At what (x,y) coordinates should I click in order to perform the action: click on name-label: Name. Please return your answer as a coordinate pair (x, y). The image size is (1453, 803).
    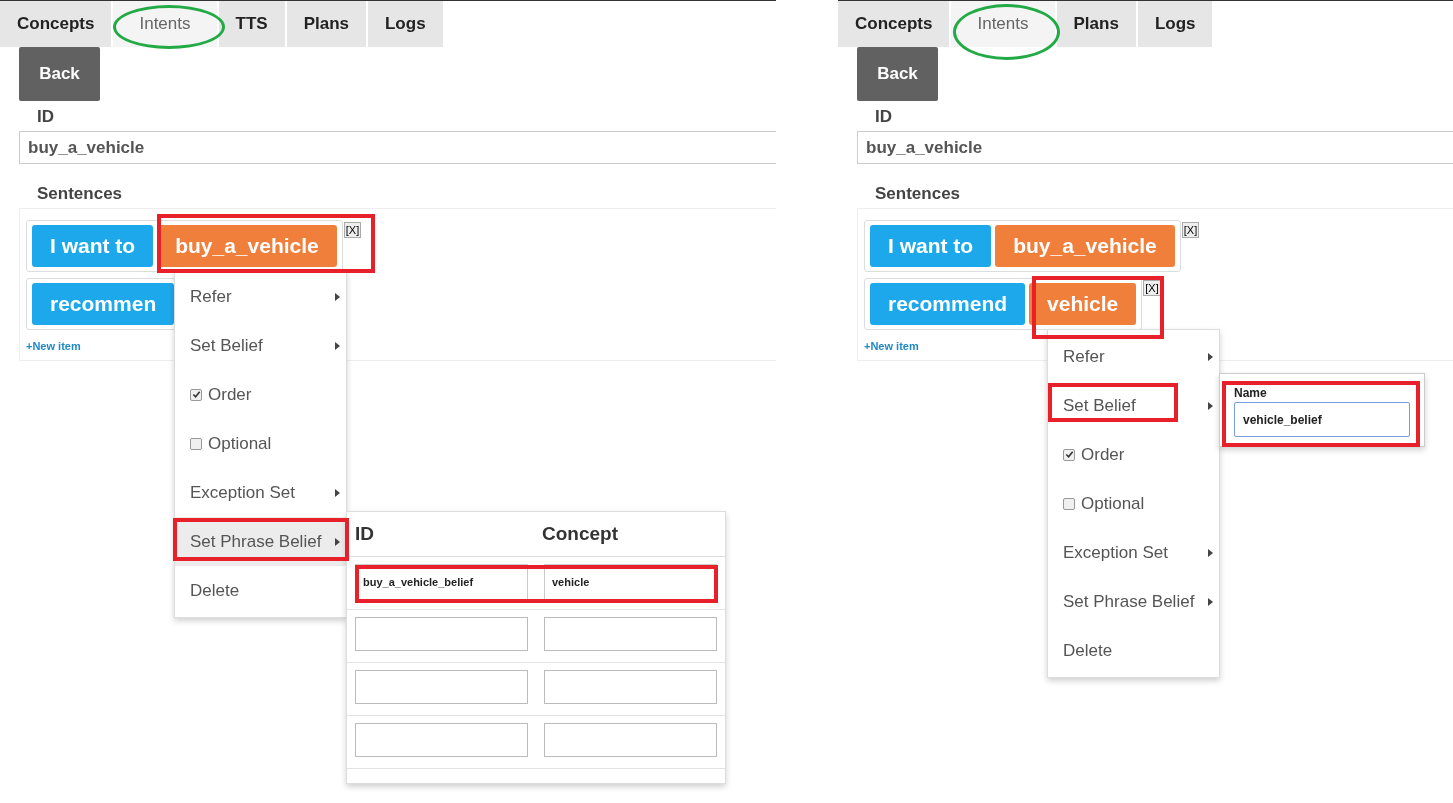
    Looking at the image, I should click on (1251, 393).